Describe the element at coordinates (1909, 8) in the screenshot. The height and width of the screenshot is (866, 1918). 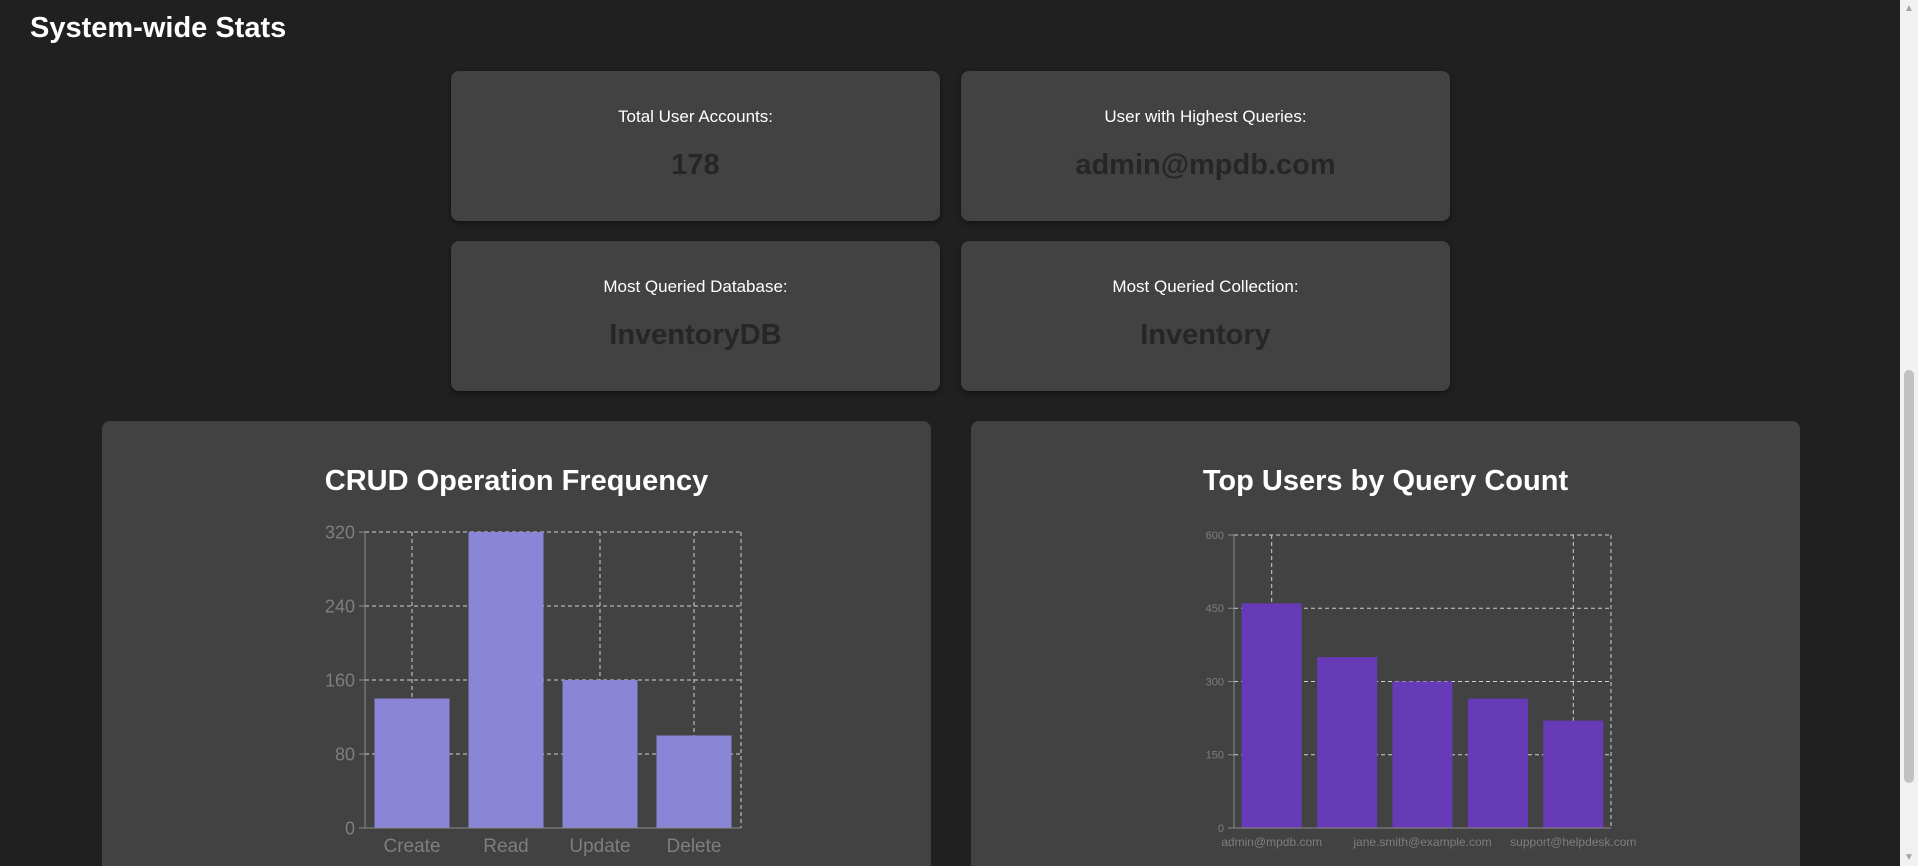
I see `scroll-up-arrow-icon: ▲` at that location.